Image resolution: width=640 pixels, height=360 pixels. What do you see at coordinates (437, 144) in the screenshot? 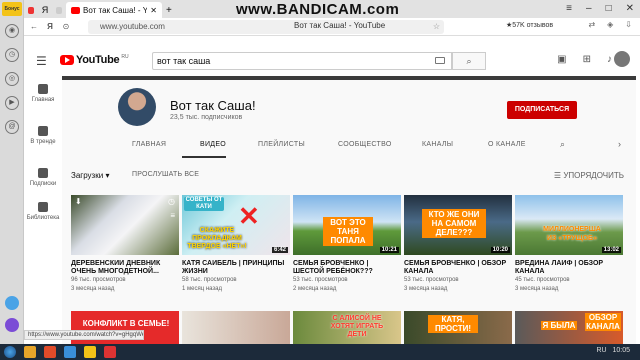
I see `tab-channels: КАНАЛЫ` at bounding box center [437, 144].